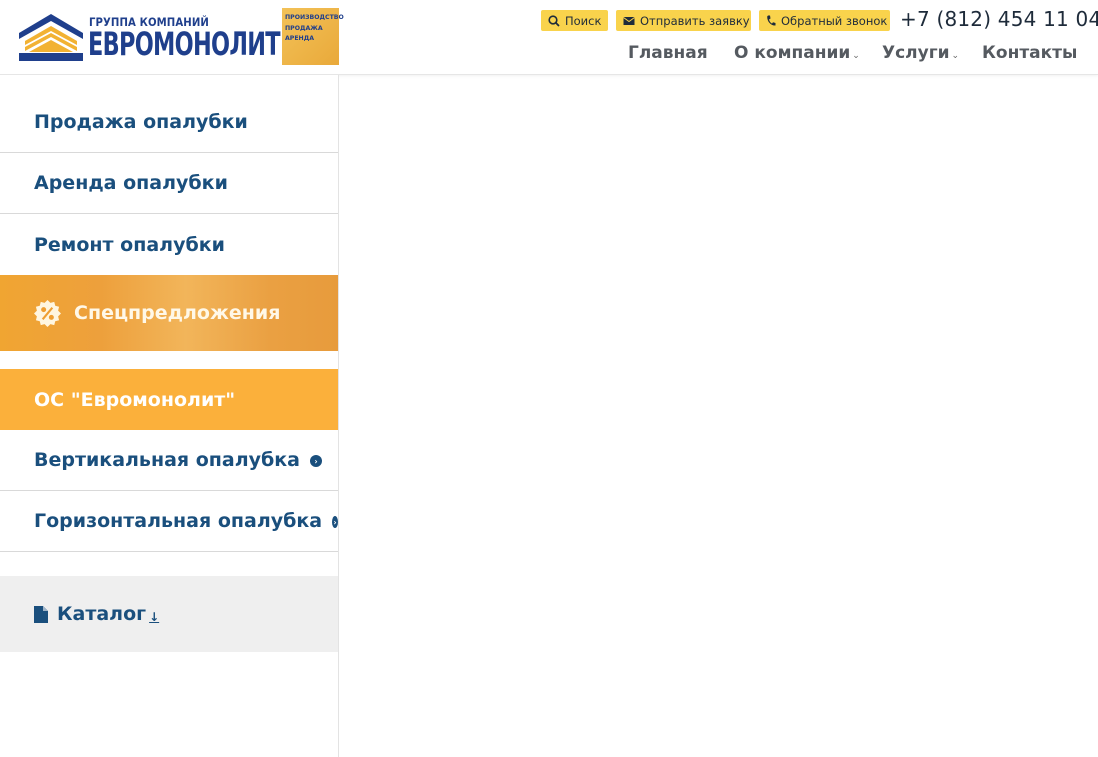 The image size is (1098, 757). I want to click on nav-contacts-label: Контакты, so click(1030, 53).